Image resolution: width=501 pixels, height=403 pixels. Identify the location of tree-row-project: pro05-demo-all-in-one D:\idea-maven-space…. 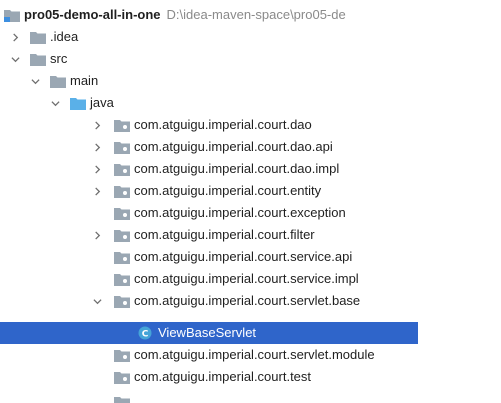
(209, 15).